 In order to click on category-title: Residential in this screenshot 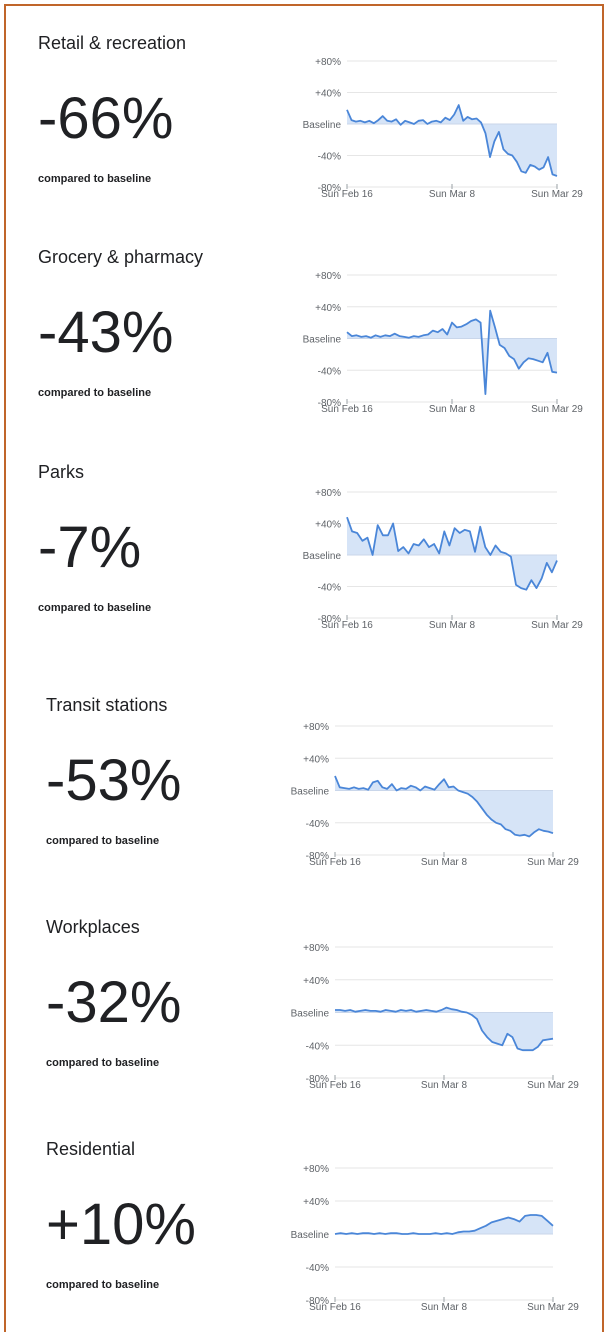, I will do `click(91, 1149)`.